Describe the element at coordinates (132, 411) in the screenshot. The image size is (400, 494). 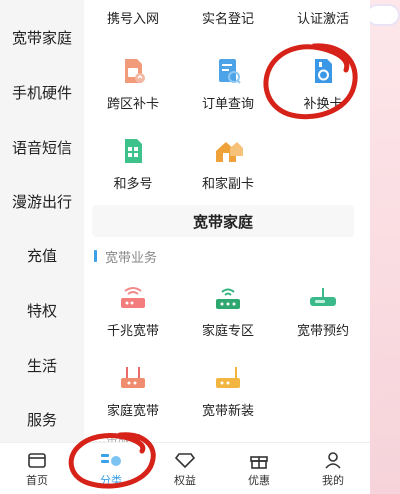
I see `grid-item-label: 家庭宽带` at that location.